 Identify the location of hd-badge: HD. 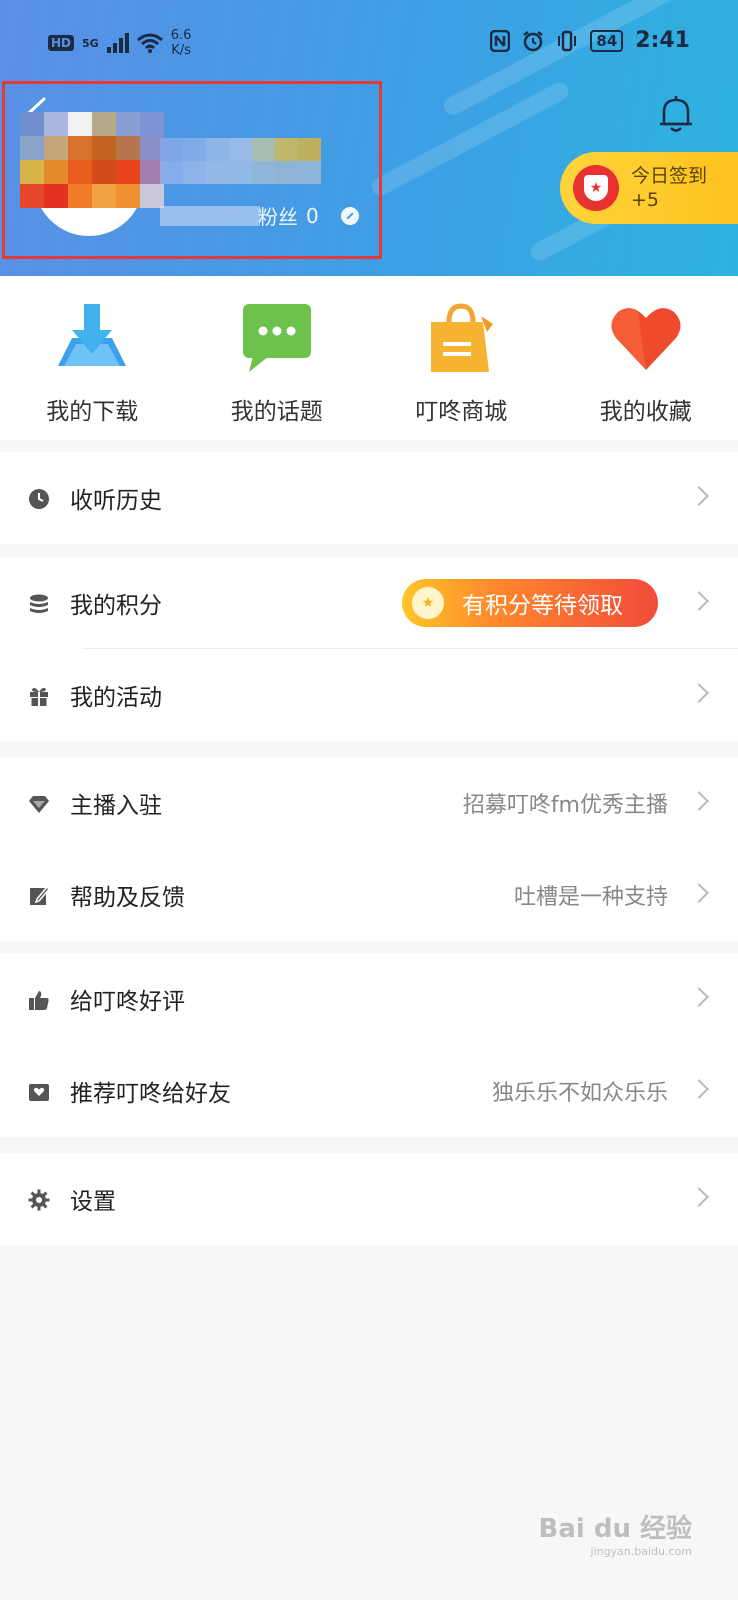
(61, 43).